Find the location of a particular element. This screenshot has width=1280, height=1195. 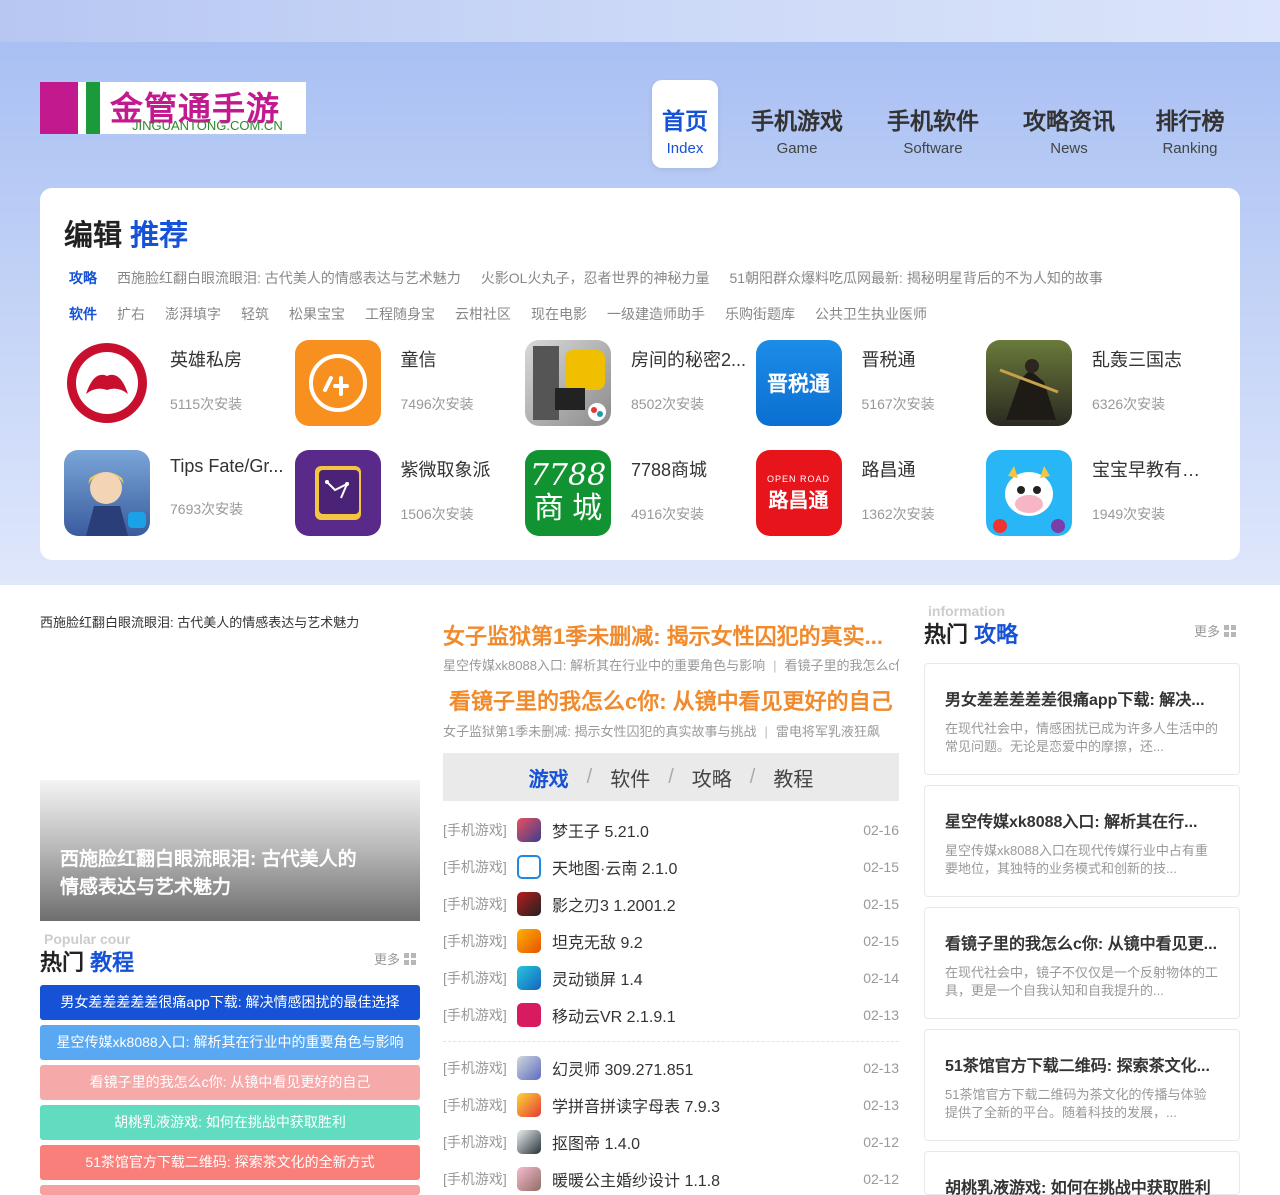

tab-tutorials: 教程 is located at coordinates (793, 777).